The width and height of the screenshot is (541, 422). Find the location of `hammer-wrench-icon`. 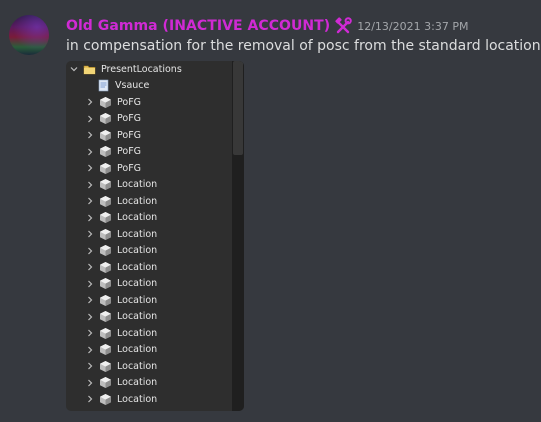

hammer-wrench-icon is located at coordinates (343, 26).